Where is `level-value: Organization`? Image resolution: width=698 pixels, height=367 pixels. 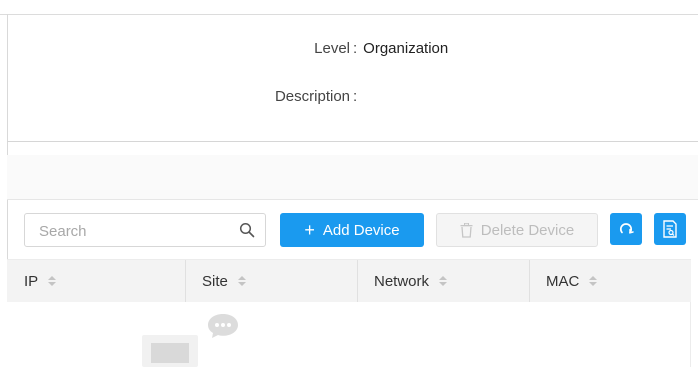 level-value: Organization is located at coordinates (406, 48).